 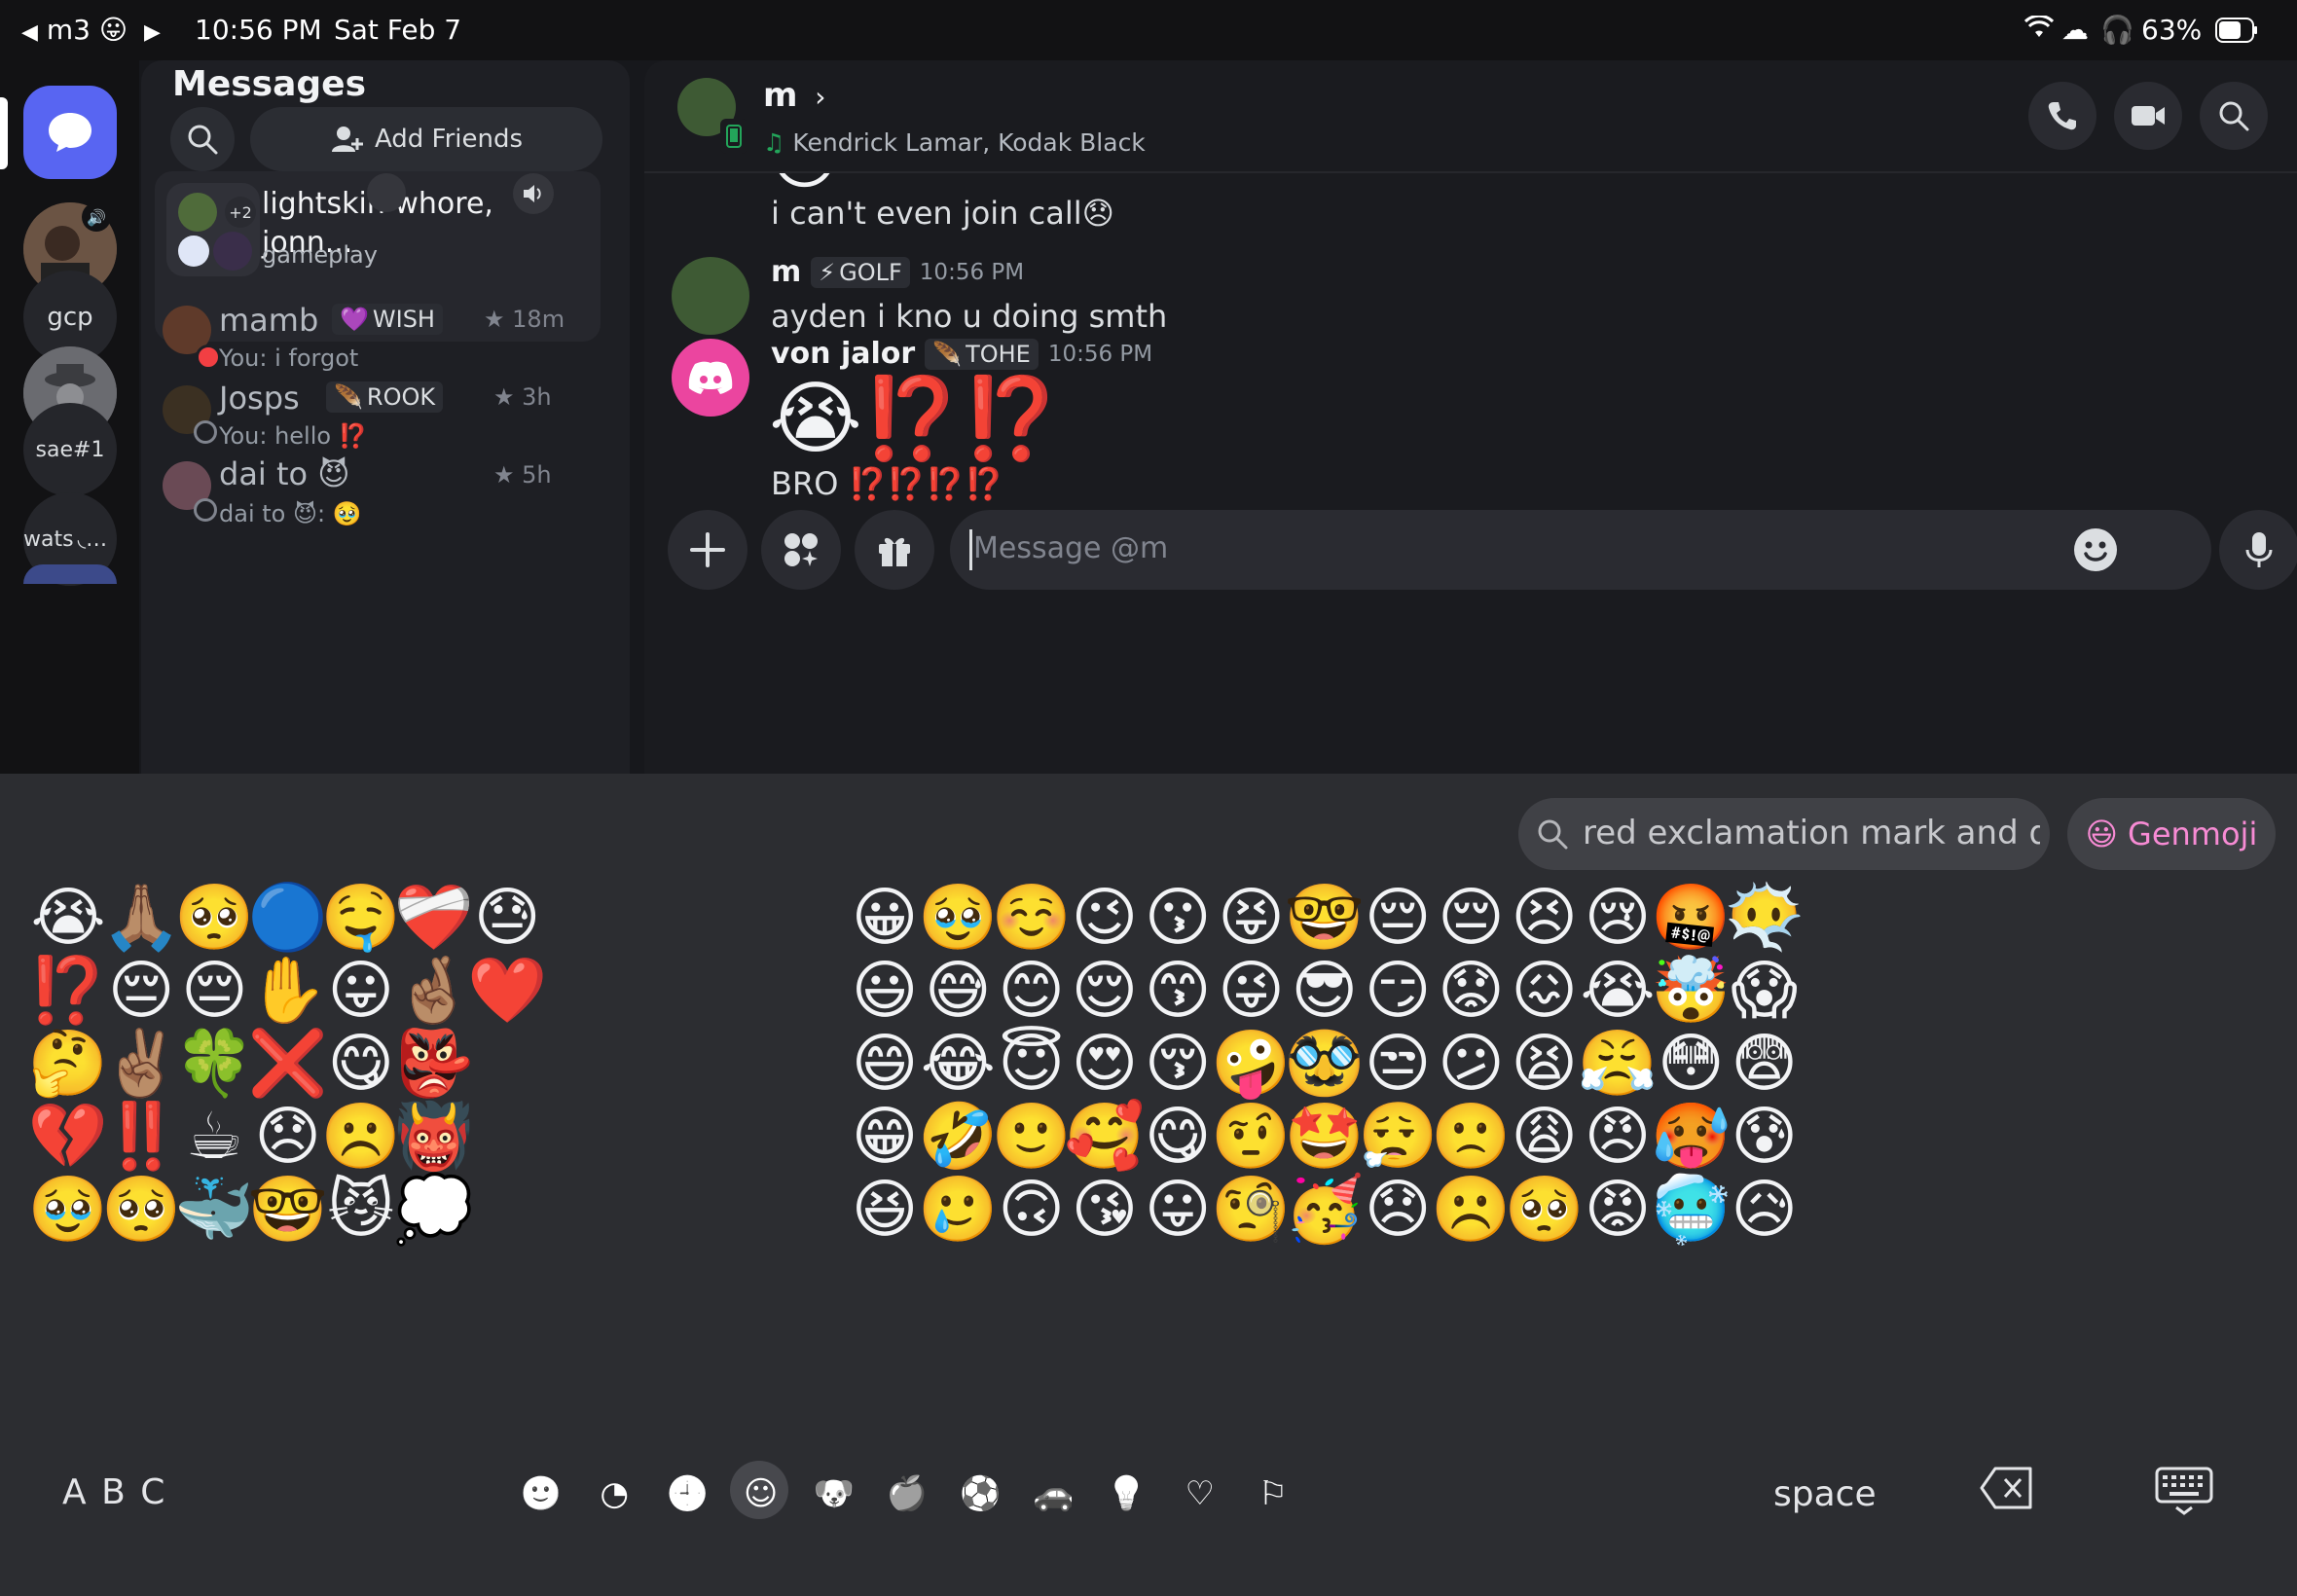 I want to click on travel-icon: 🚗, so click(x=1053, y=1494).